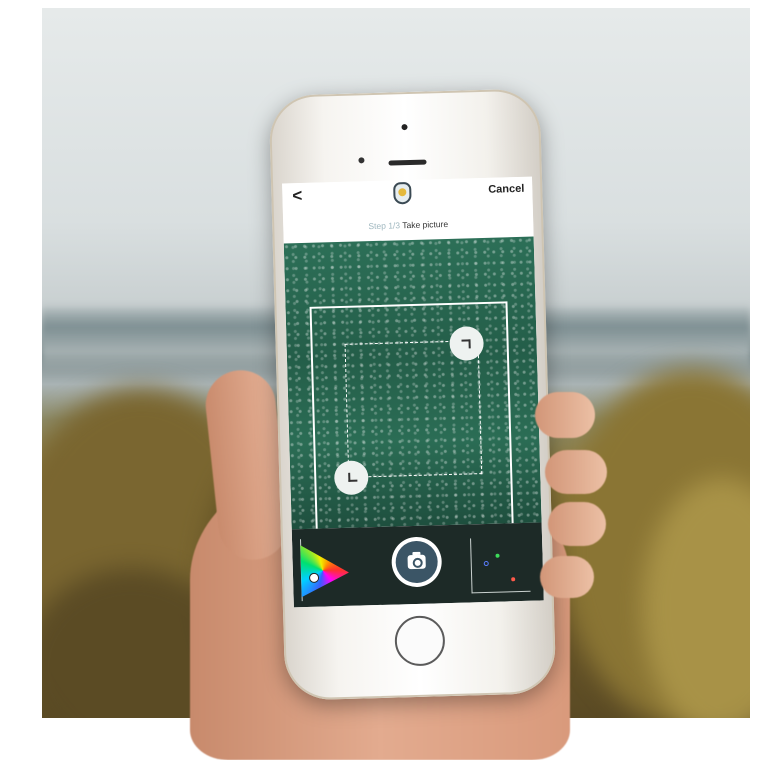  I want to click on scatter-point-green, so click(497, 555).